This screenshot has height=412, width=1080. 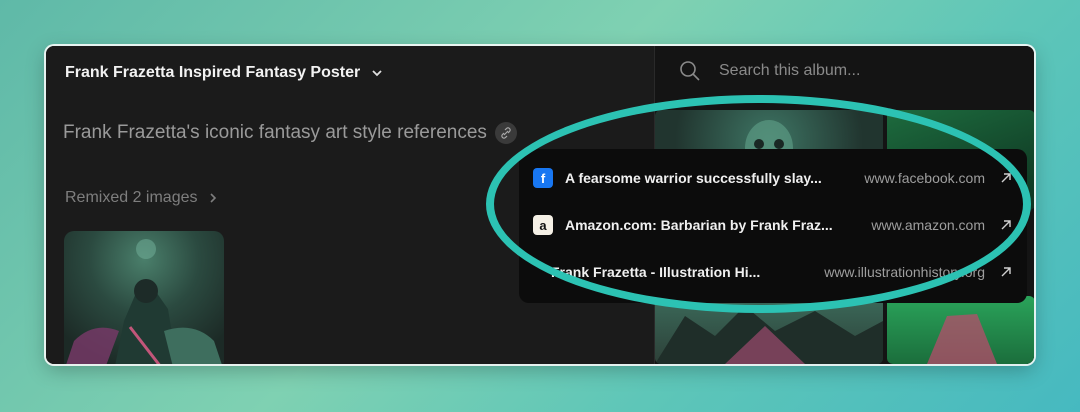 I want to click on remixed-image-thumbnail, so click(x=144, y=297).